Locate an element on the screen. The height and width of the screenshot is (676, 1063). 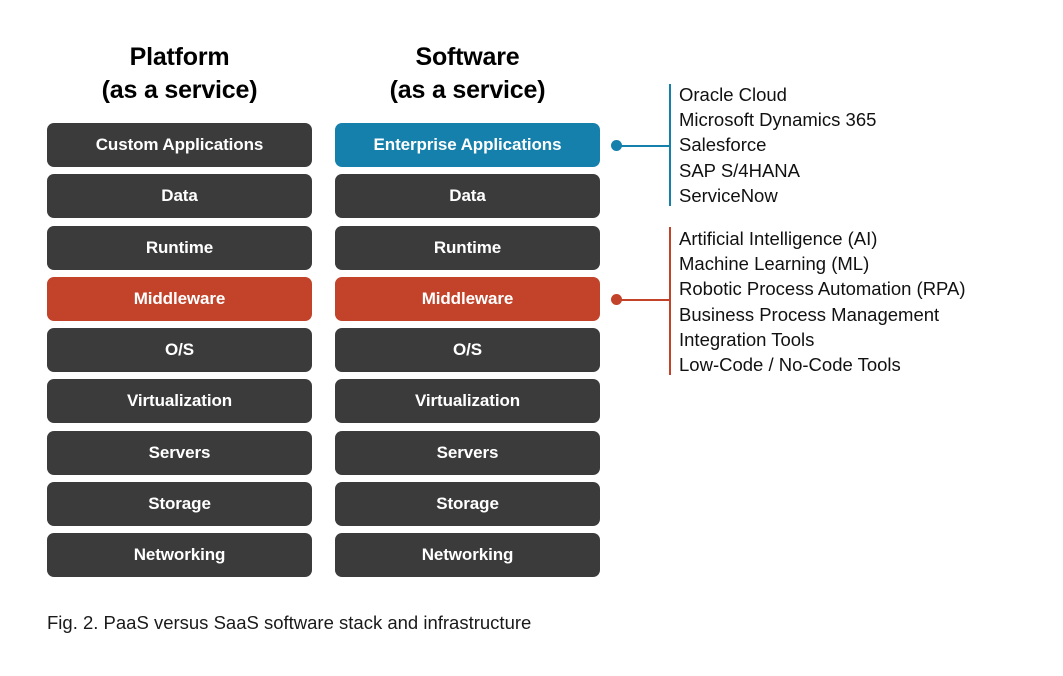
layer-saas-servers: Servers is located at coordinates (467, 452).